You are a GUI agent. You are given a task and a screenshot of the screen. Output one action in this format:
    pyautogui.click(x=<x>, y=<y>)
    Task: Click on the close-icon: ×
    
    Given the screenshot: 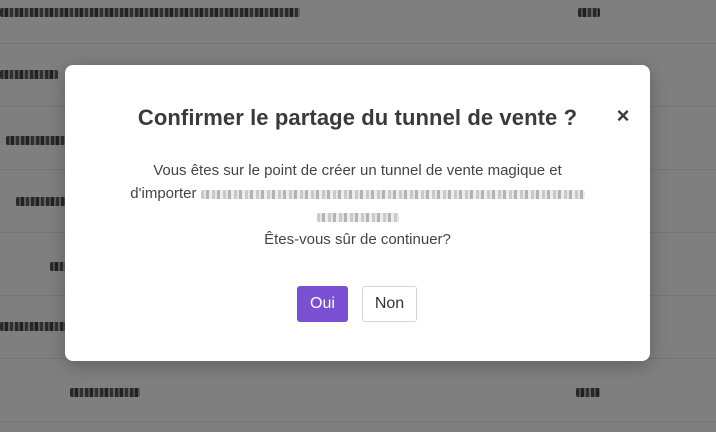 What is the action you would take?
    pyautogui.click(x=623, y=116)
    